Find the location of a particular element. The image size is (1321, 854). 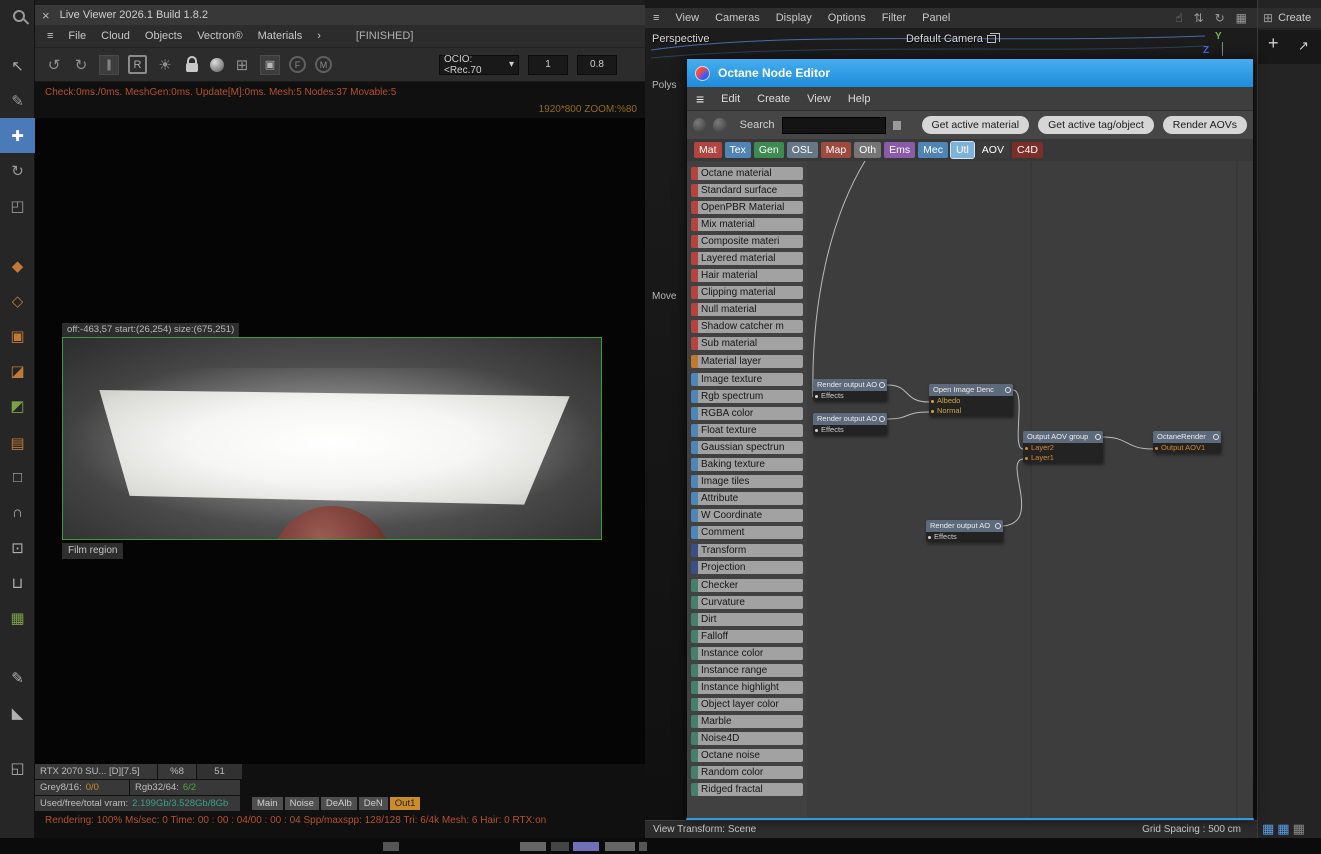

pass-button-dealb: DeAlb is located at coordinates (338, 803).